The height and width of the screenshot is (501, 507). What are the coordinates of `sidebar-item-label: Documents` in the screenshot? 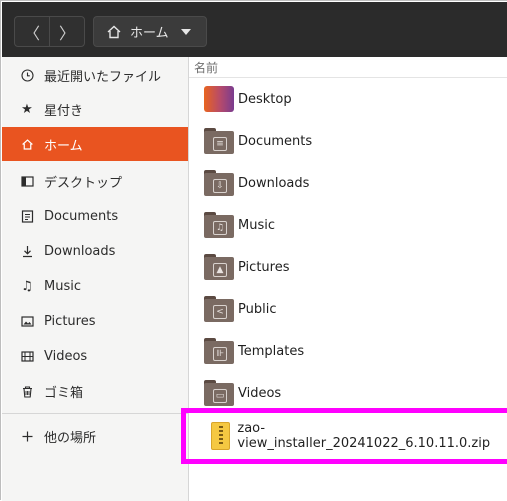 It's located at (81, 216).